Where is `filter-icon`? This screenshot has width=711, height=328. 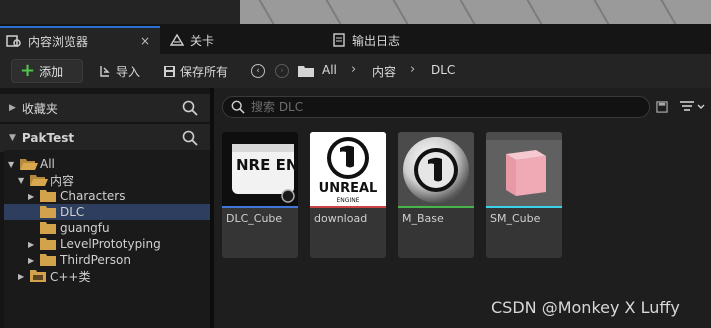 filter-icon is located at coordinates (692, 107).